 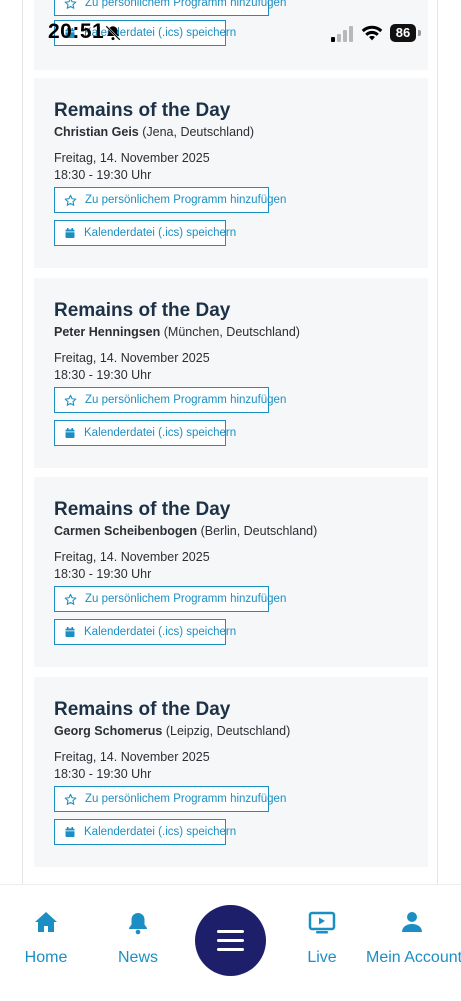 I want to click on speaker-location: (Berlin, Deutschland), so click(x=259, y=531).